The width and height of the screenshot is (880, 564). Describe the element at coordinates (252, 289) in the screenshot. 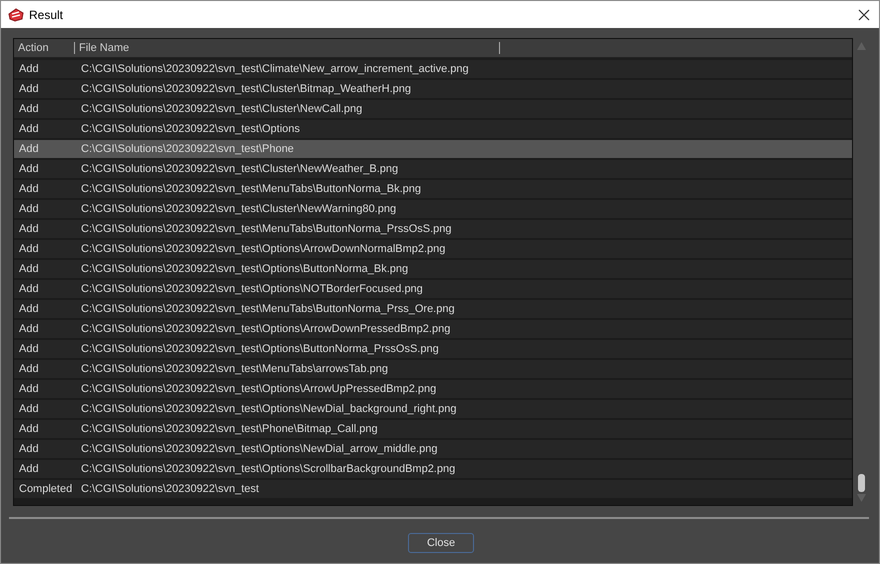

I see `file-name-cell-text: C:\CGI\Solutions\20230922\svn_test\Options\NOTBorderFocused.png` at that location.